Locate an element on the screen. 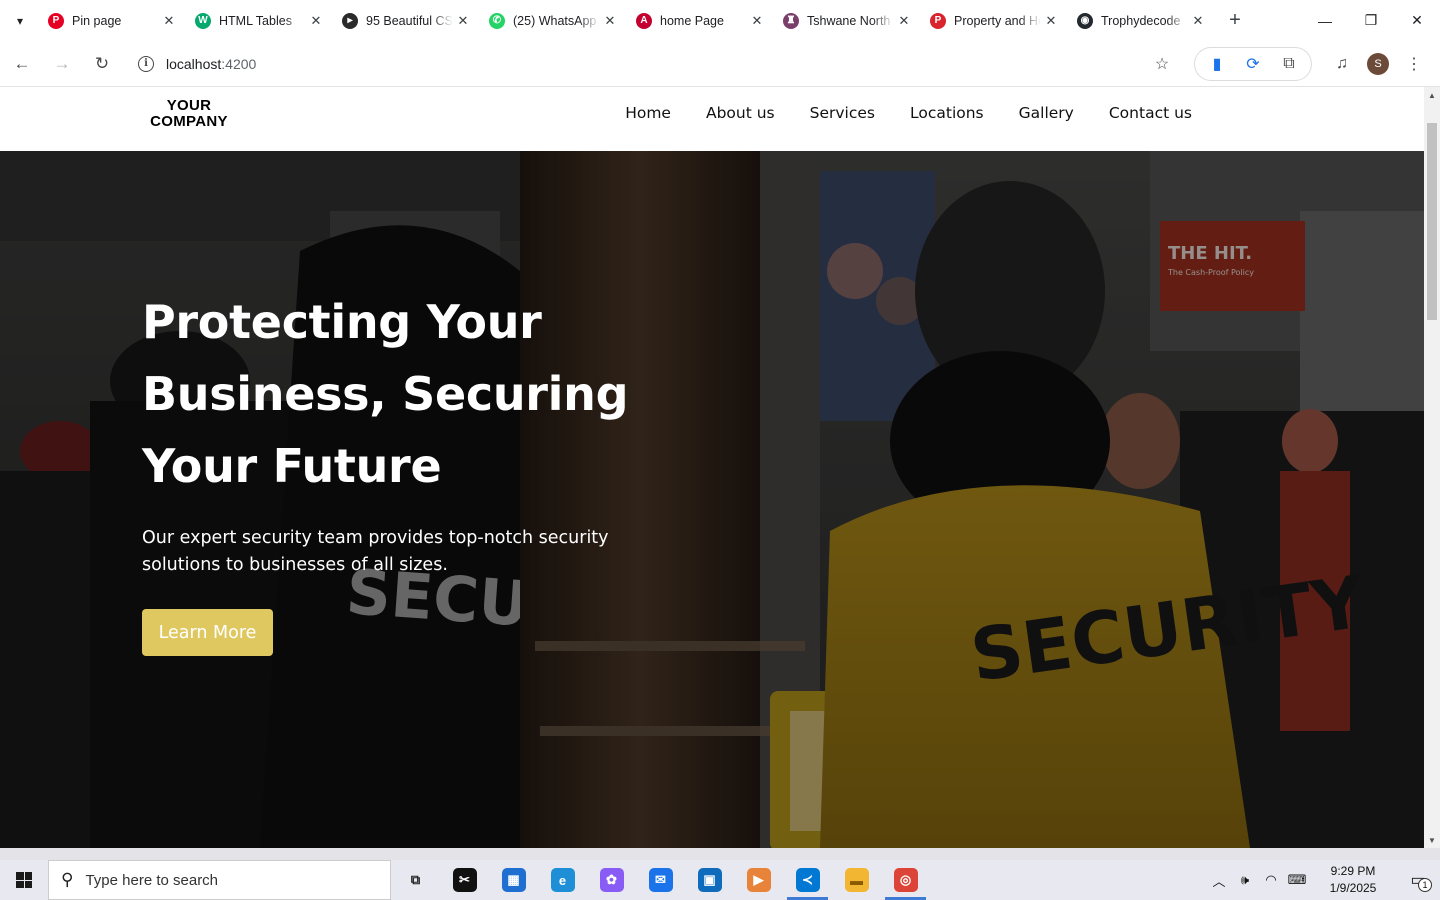  chrome-icon: ◎ is located at coordinates (905, 880).